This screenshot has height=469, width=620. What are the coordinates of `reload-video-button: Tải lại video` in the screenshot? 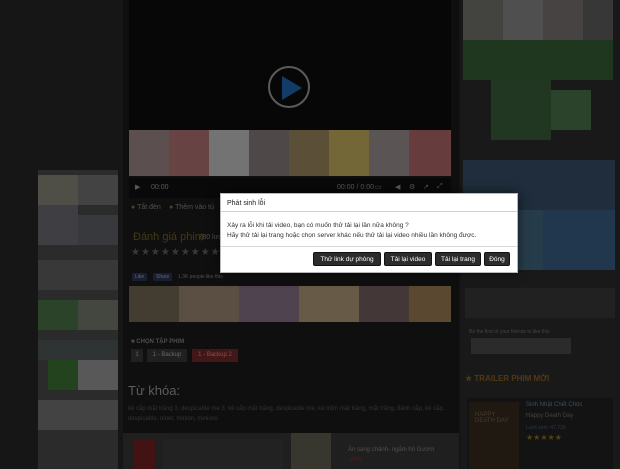 It's located at (408, 259).